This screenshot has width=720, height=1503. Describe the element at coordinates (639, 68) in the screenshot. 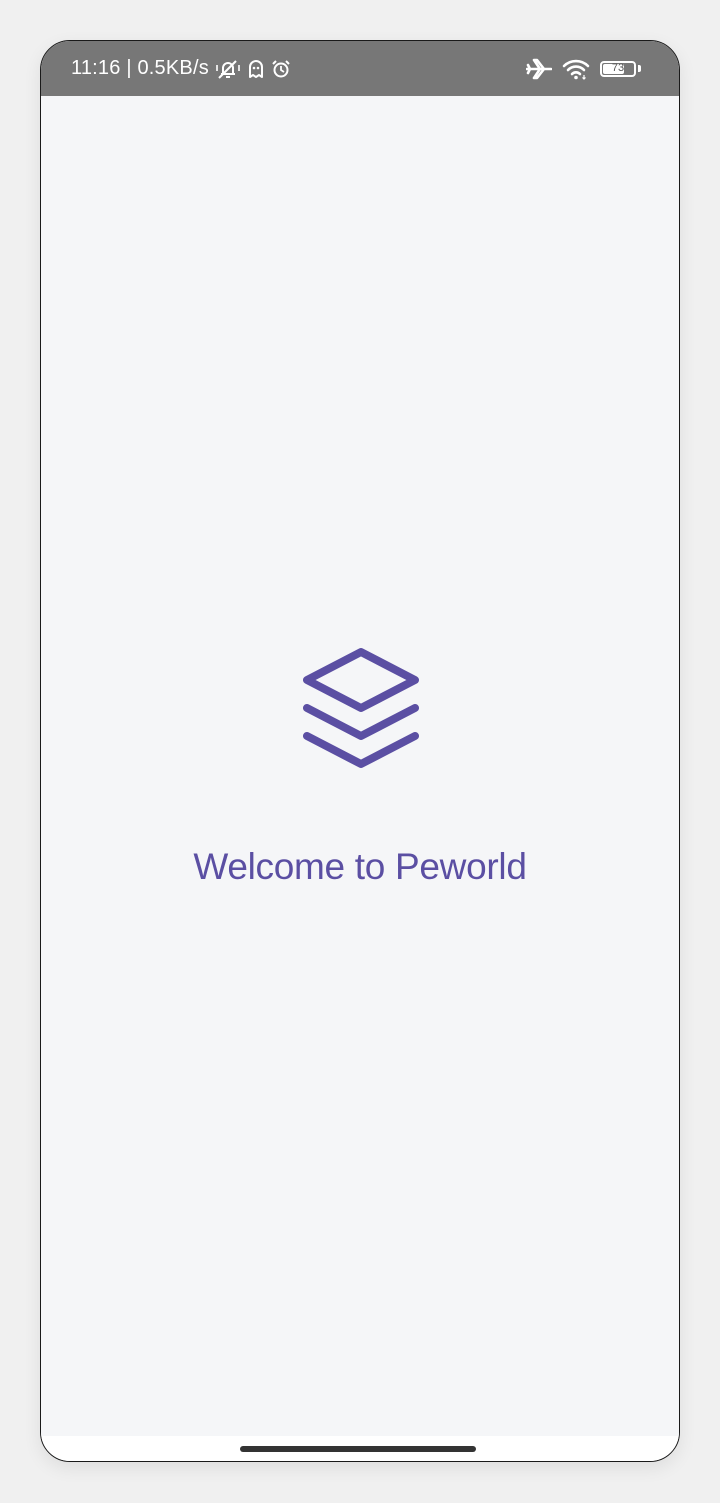

I see `battery-cap` at that location.